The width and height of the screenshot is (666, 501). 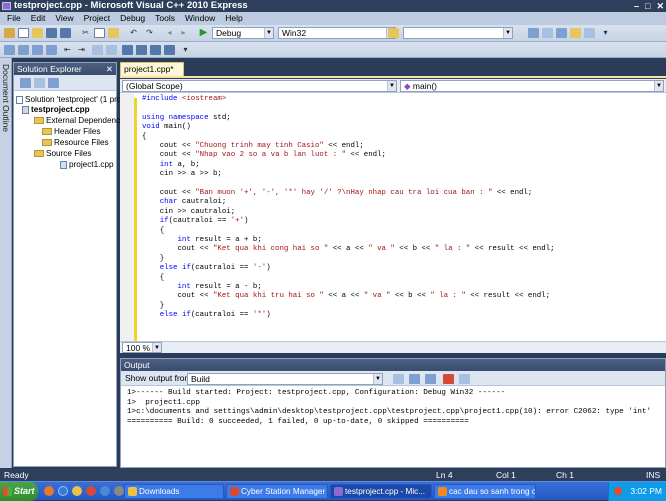 I want to click on folder-icon, so click(x=39, y=121).